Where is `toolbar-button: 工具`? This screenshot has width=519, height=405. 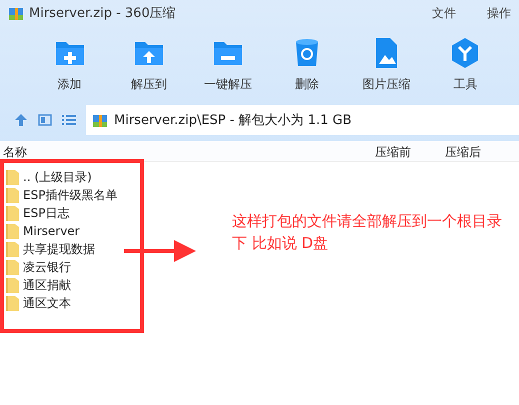 toolbar-button: 工具 is located at coordinates (466, 64).